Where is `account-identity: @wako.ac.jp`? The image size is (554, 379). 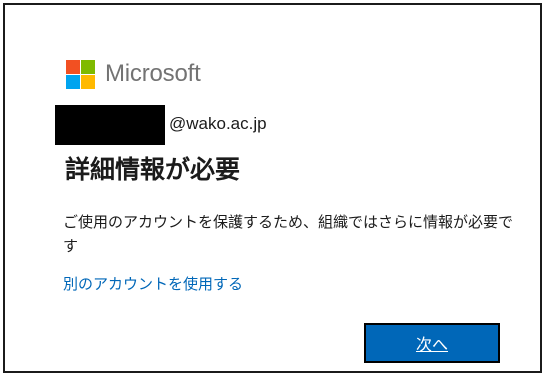
account-identity: @wako.ac.jp is located at coordinates (161, 125).